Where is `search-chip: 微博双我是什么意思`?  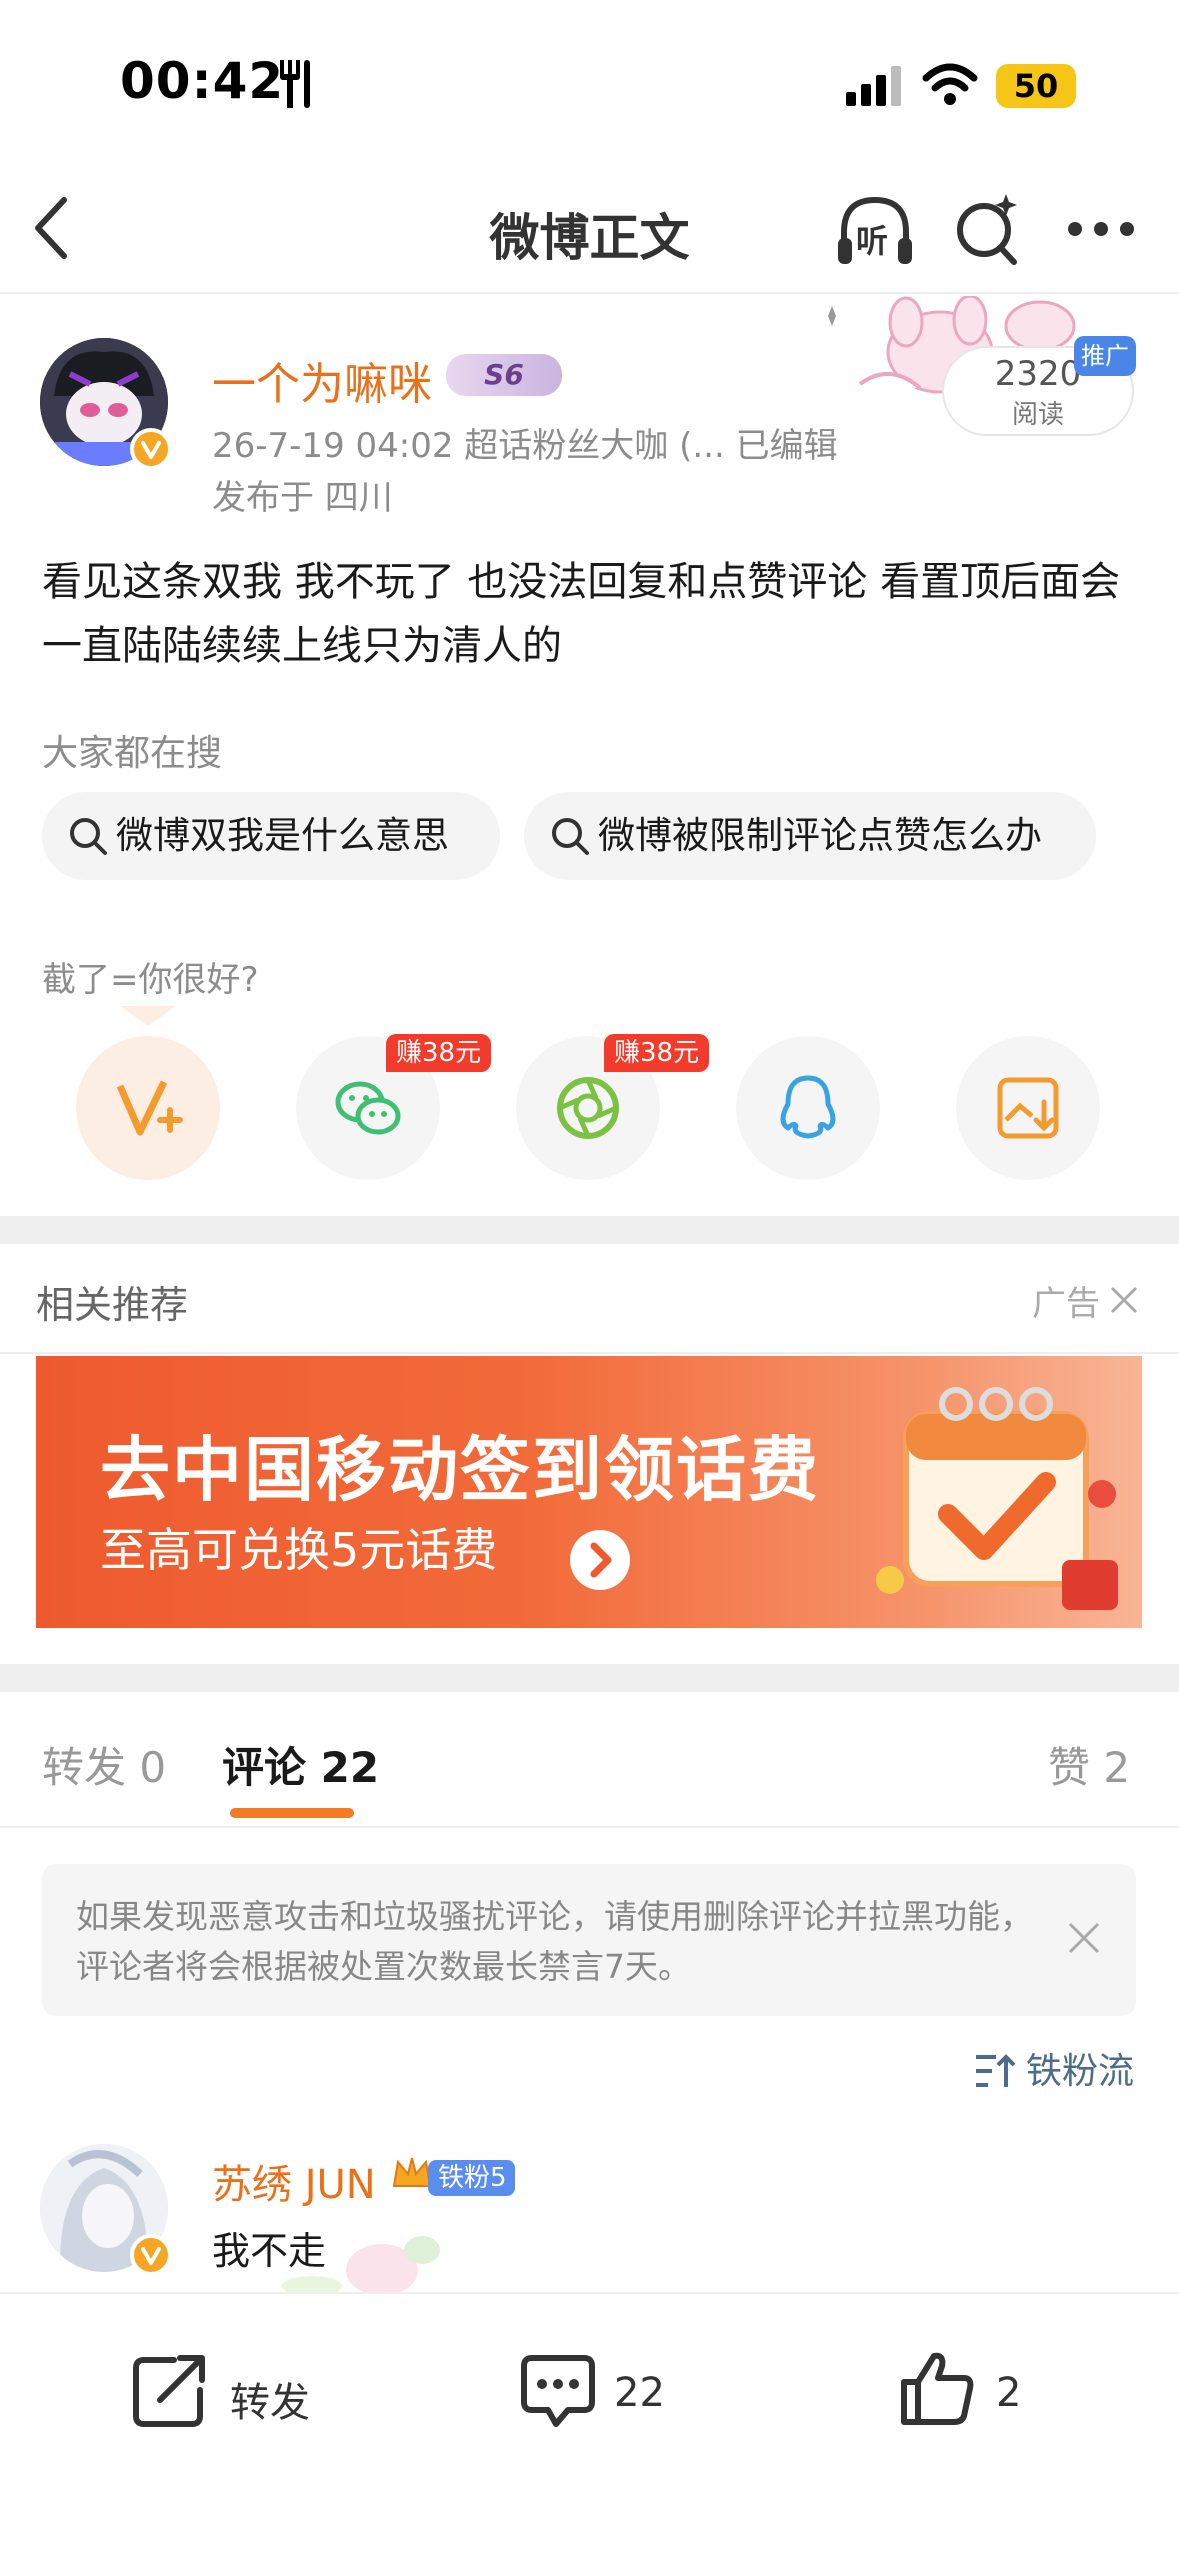 search-chip: 微博双我是什么意思 is located at coordinates (271, 836).